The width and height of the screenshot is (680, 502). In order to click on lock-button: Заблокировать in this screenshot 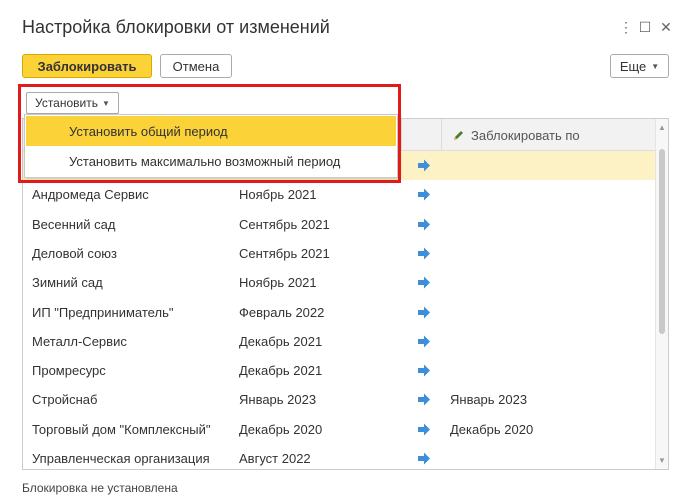, I will do `click(87, 66)`.